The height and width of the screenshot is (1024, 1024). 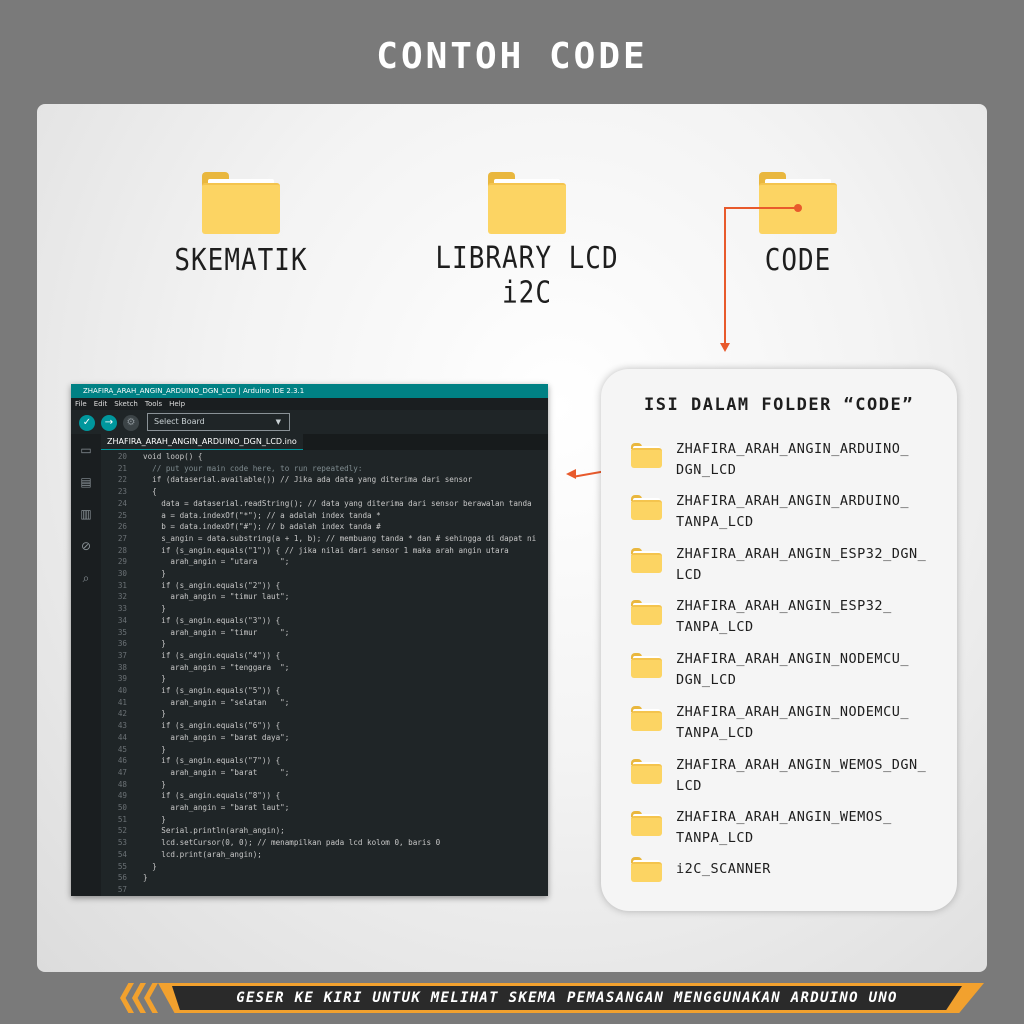 What do you see at coordinates (216, 667) in the screenshot?
I see `code-text: arah_angin = "tenggara ";` at bounding box center [216, 667].